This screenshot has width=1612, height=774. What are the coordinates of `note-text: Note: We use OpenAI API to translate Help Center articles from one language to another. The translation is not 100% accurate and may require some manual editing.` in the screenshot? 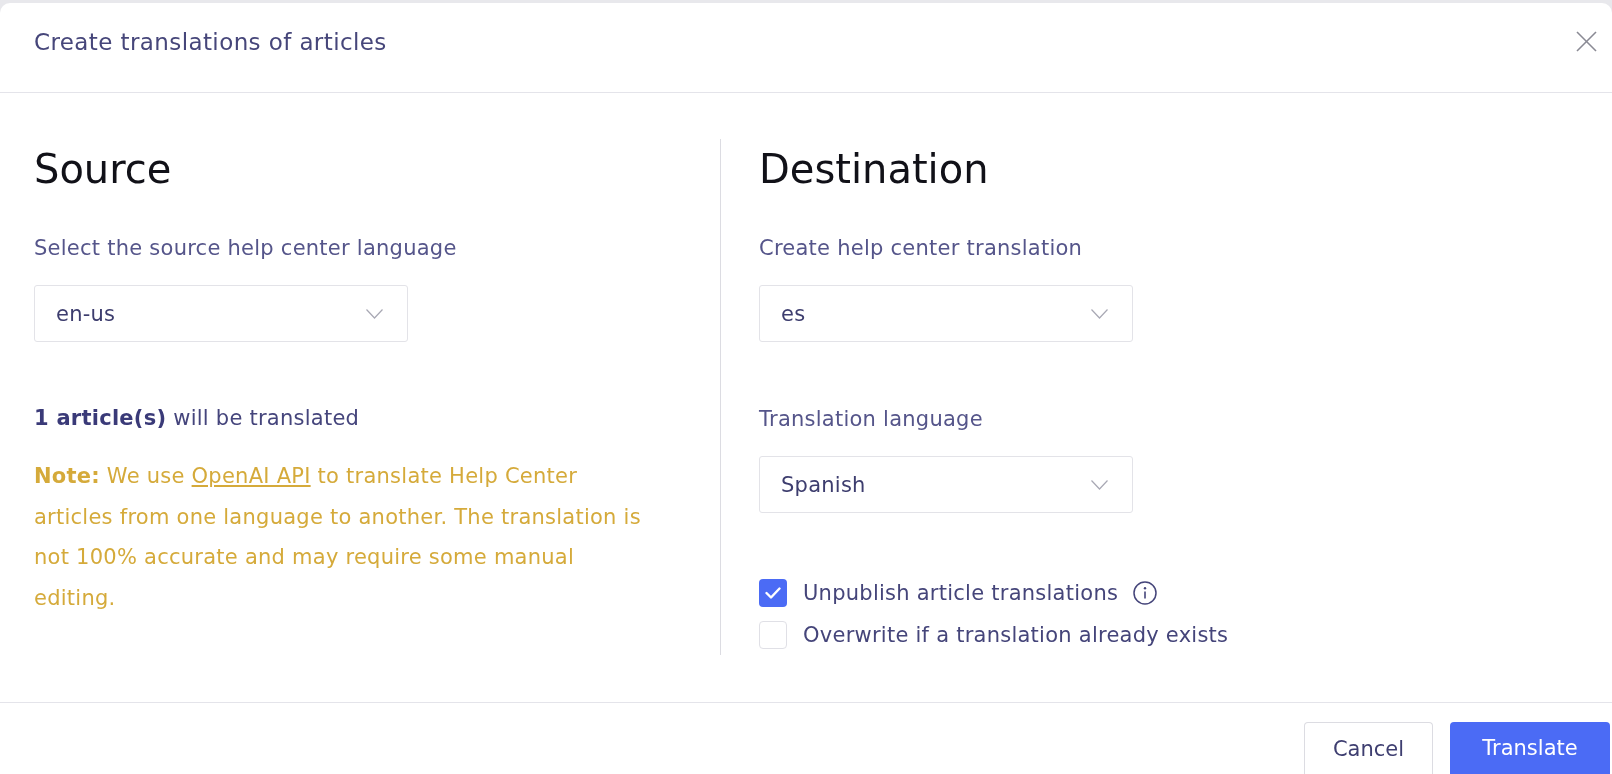 It's located at (338, 537).